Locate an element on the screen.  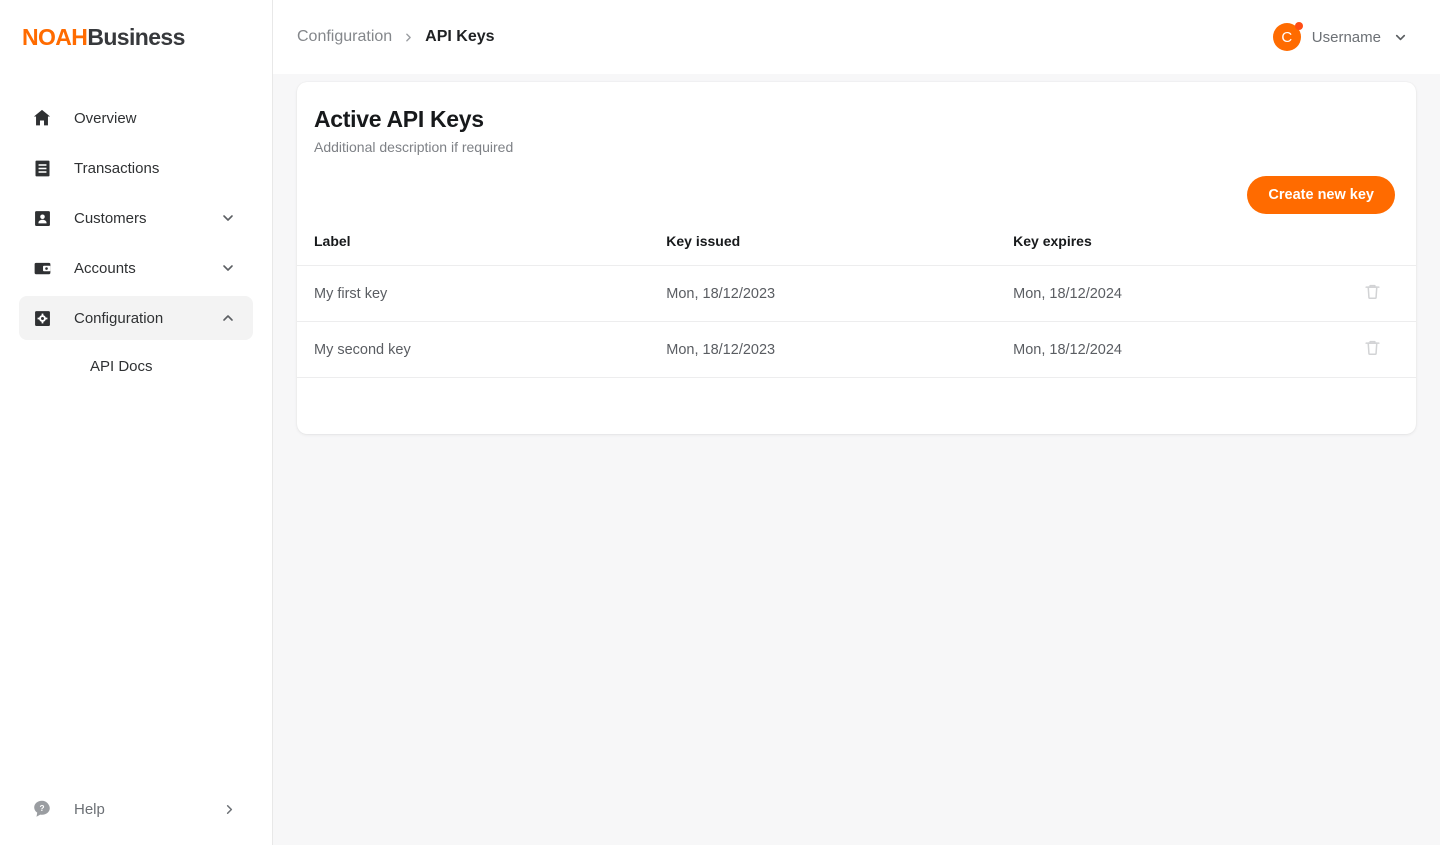
table-header-row: Label Key issued Key expires is located at coordinates (856, 249).